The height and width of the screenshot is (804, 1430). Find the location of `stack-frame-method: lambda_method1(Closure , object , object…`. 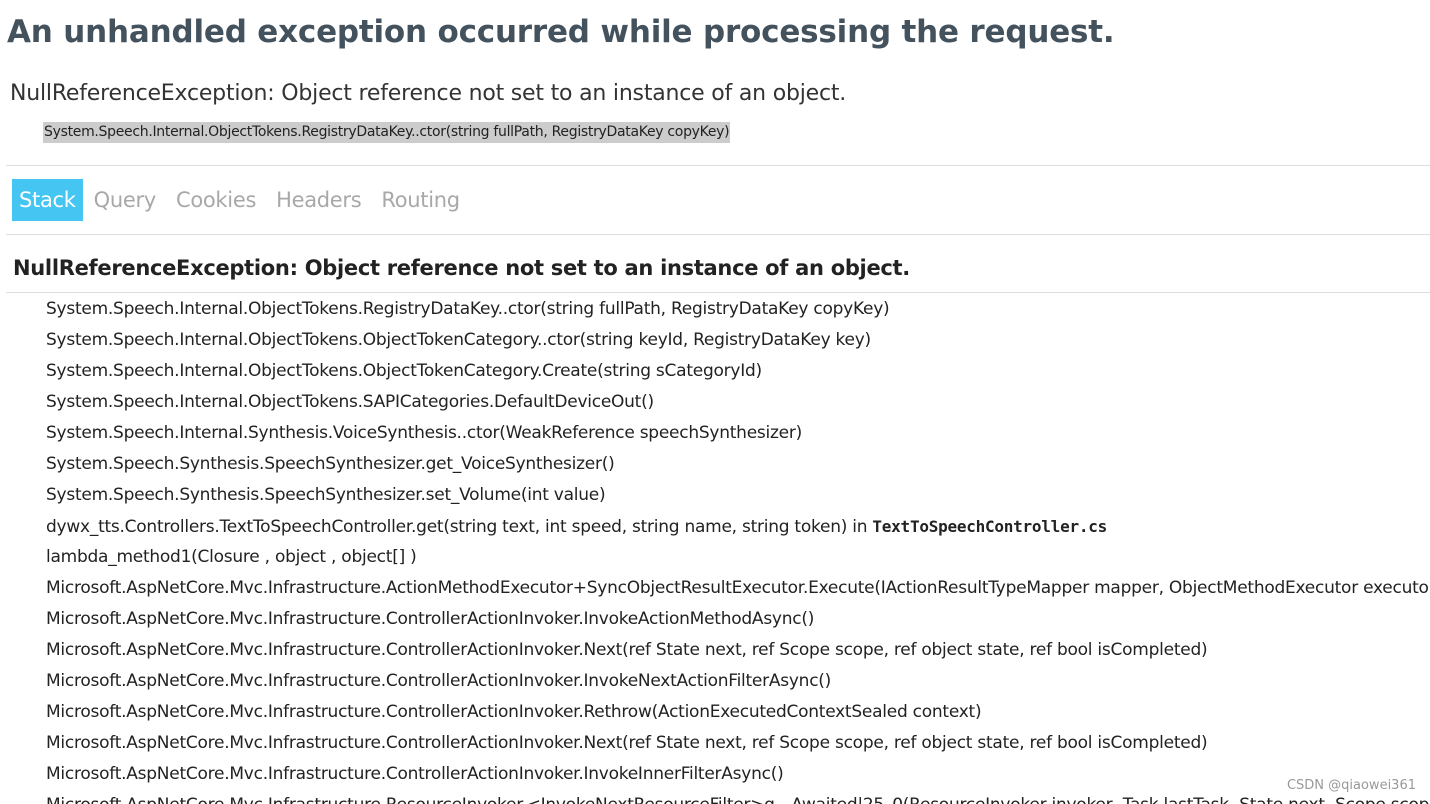

stack-frame-method: lambda_method1(Closure , object , object… is located at coordinates (231, 557).